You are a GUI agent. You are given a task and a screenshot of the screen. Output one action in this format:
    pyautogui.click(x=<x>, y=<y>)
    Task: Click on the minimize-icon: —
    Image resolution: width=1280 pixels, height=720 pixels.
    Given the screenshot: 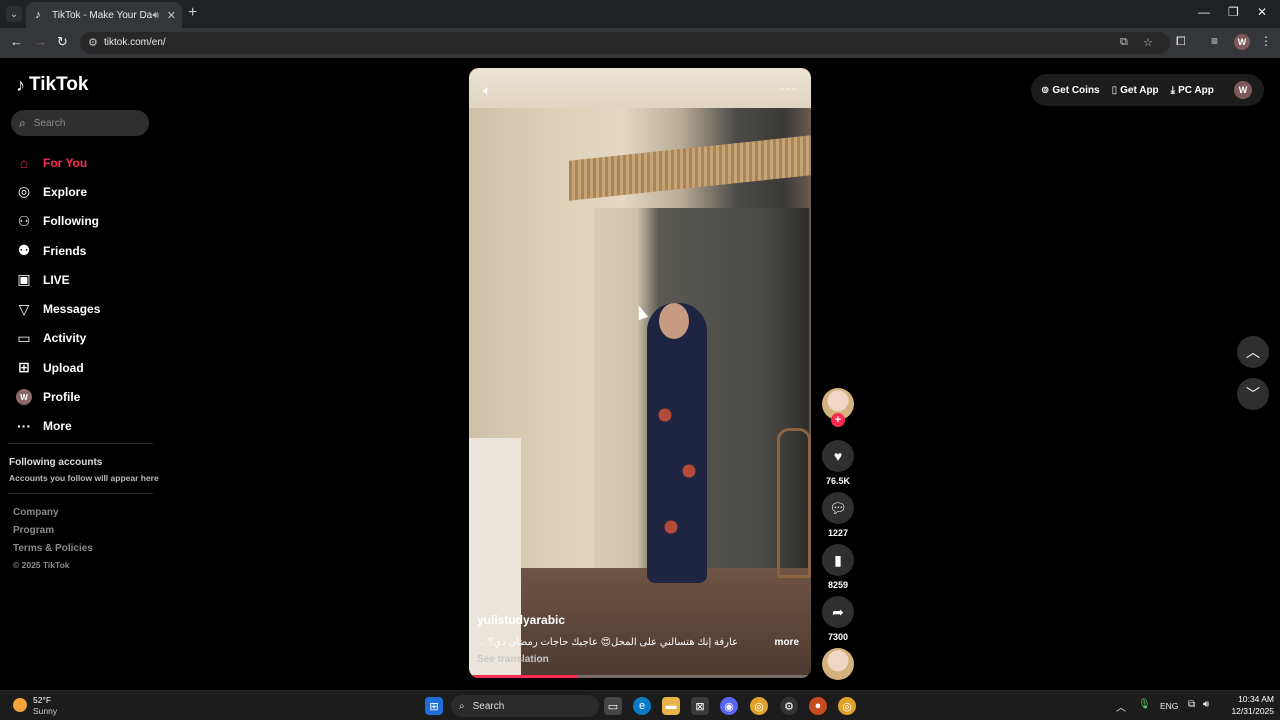 What is the action you would take?
    pyautogui.click(x=1204, y=12)
    